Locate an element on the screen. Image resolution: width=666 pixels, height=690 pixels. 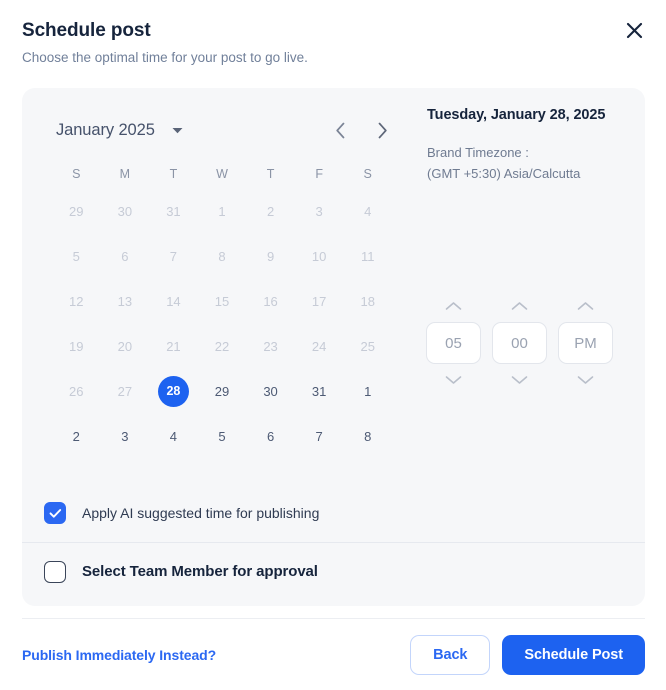
back-button: Back is located at coordinates (450, 654).